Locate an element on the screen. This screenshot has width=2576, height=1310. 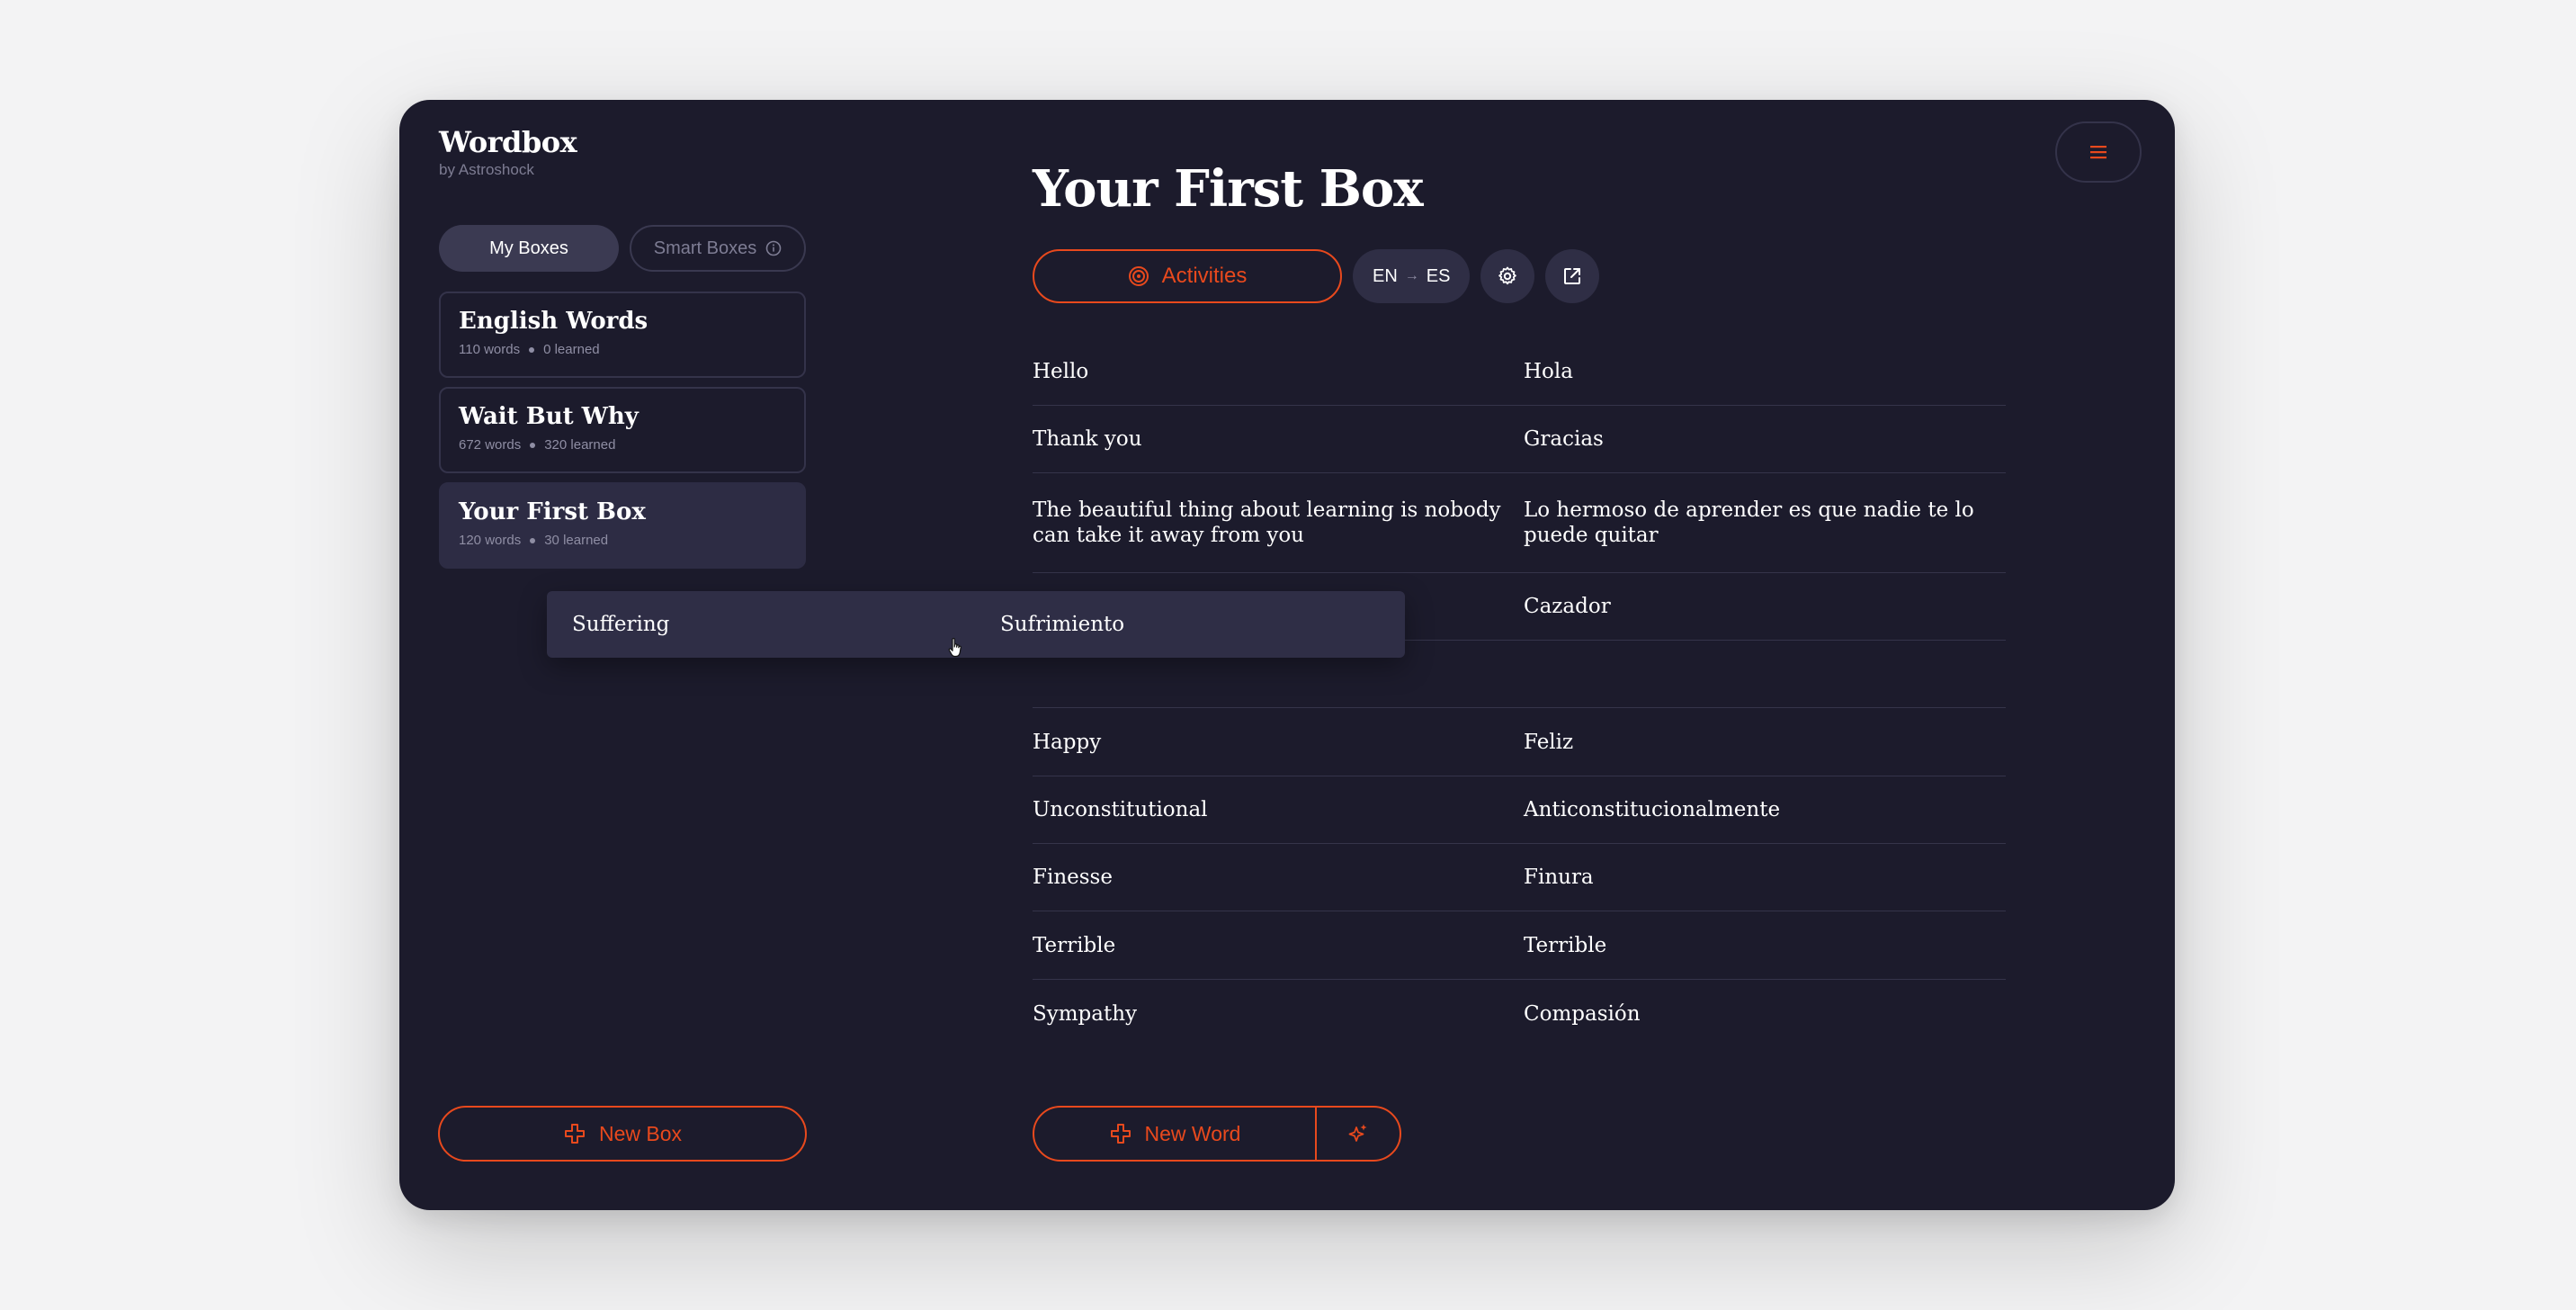
share-button is located at coordinates (1572, 276).